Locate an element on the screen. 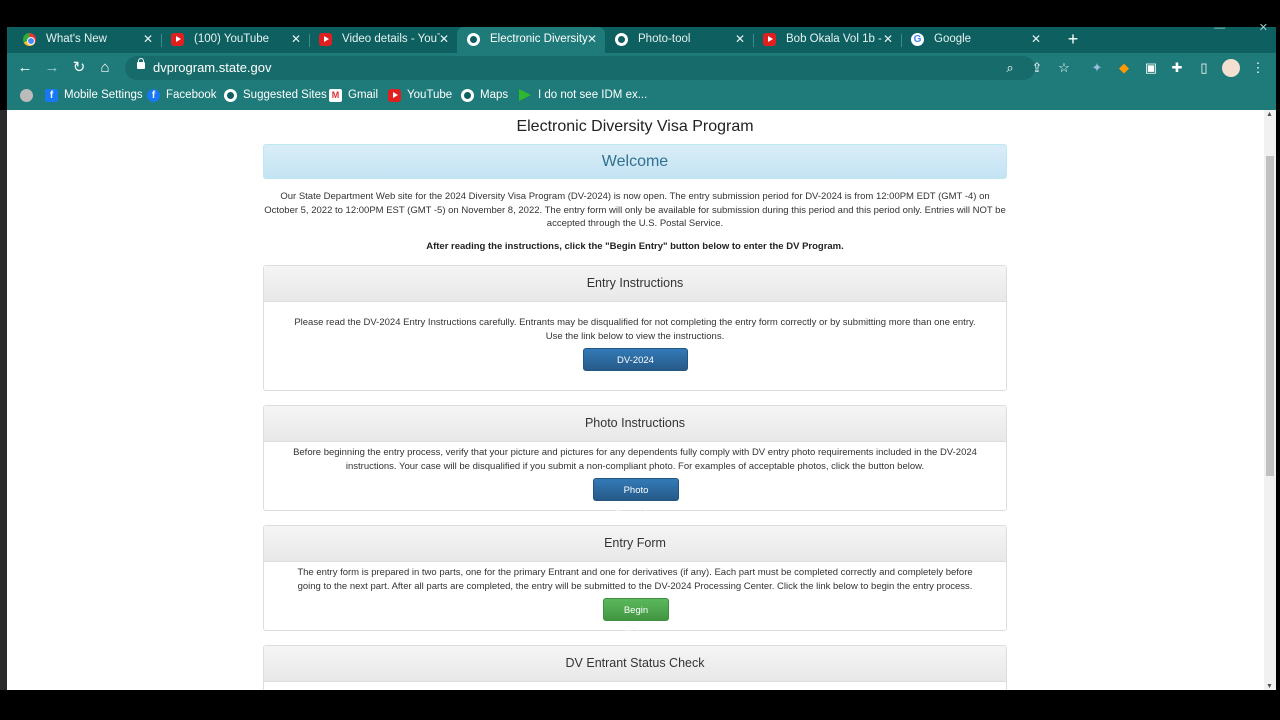 The height and width of the screenshot is (720, 1280). tab-title: (100) YouTube is located at coordinates (232, 39).